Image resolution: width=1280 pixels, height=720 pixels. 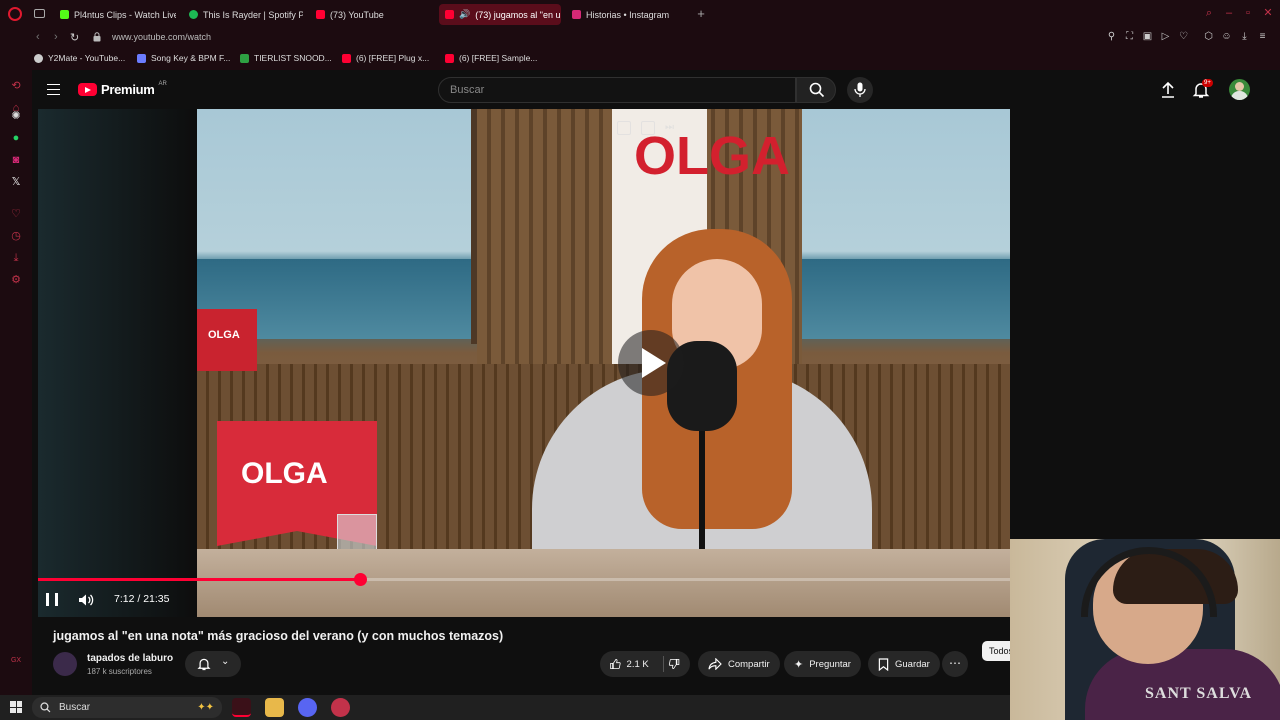 I want to click on tab-label: Historias • Instagram, so click(x=628, y=14).